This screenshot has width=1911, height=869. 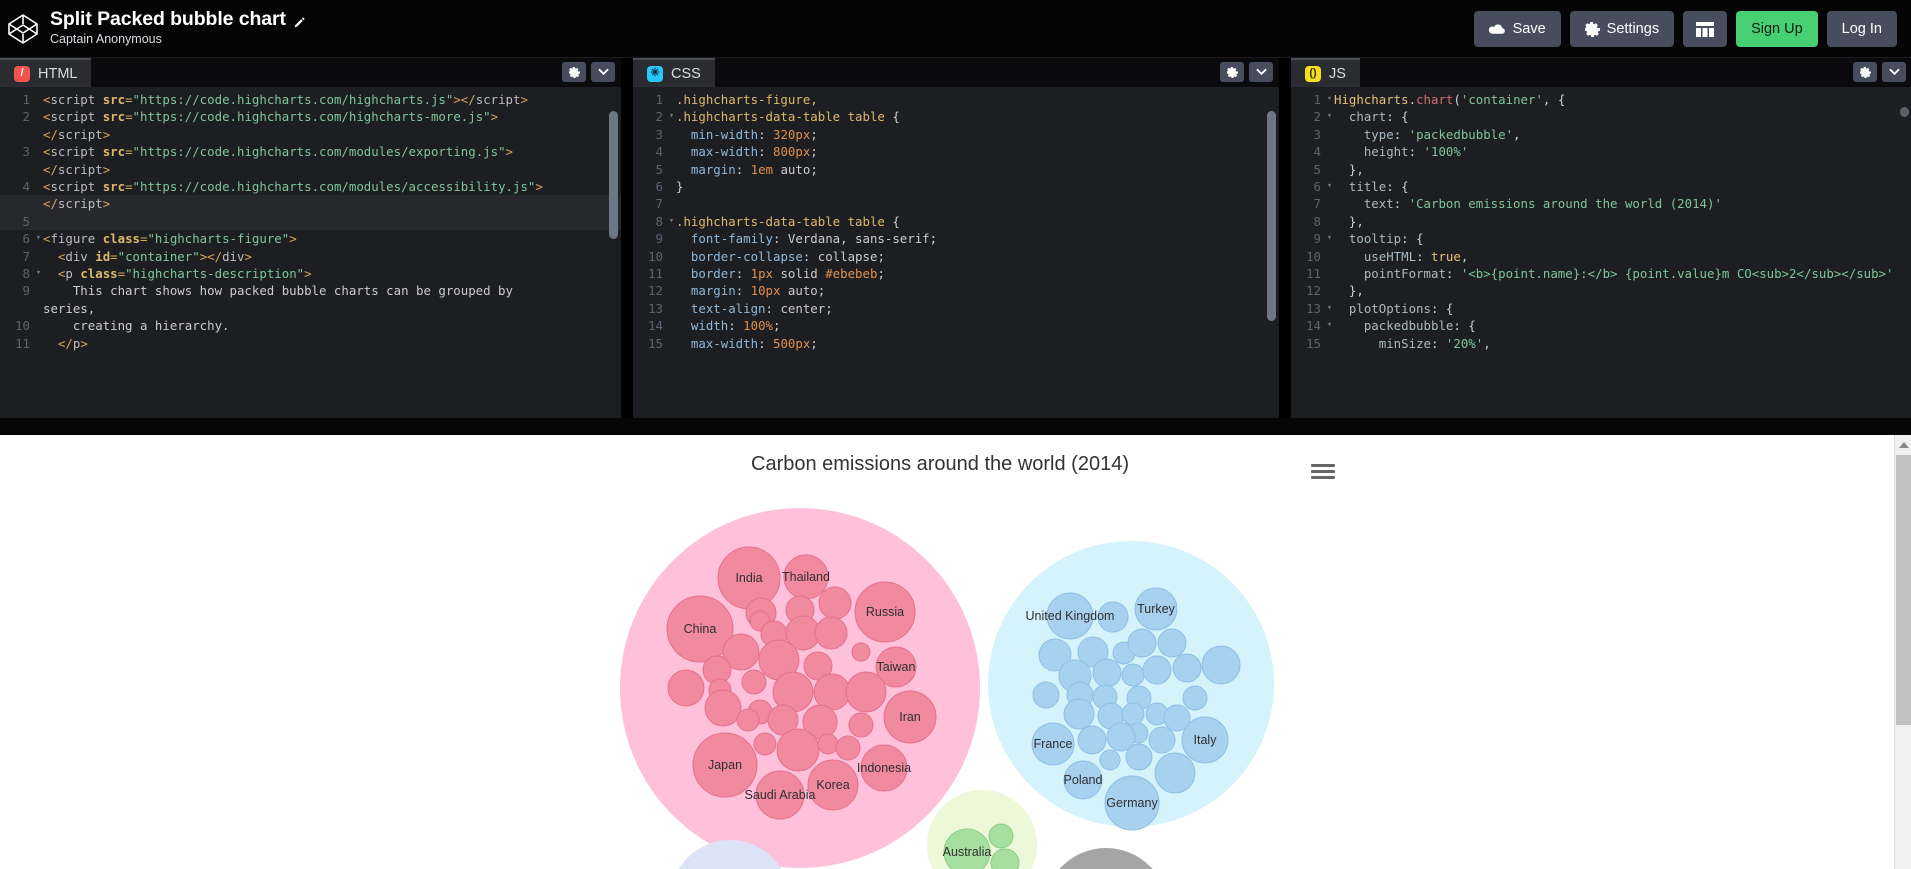 What do you see at coordinates (178, 39) in the screenshot?
I see `pen-author: Captain Anonymous` at bounding box center [178, 39].